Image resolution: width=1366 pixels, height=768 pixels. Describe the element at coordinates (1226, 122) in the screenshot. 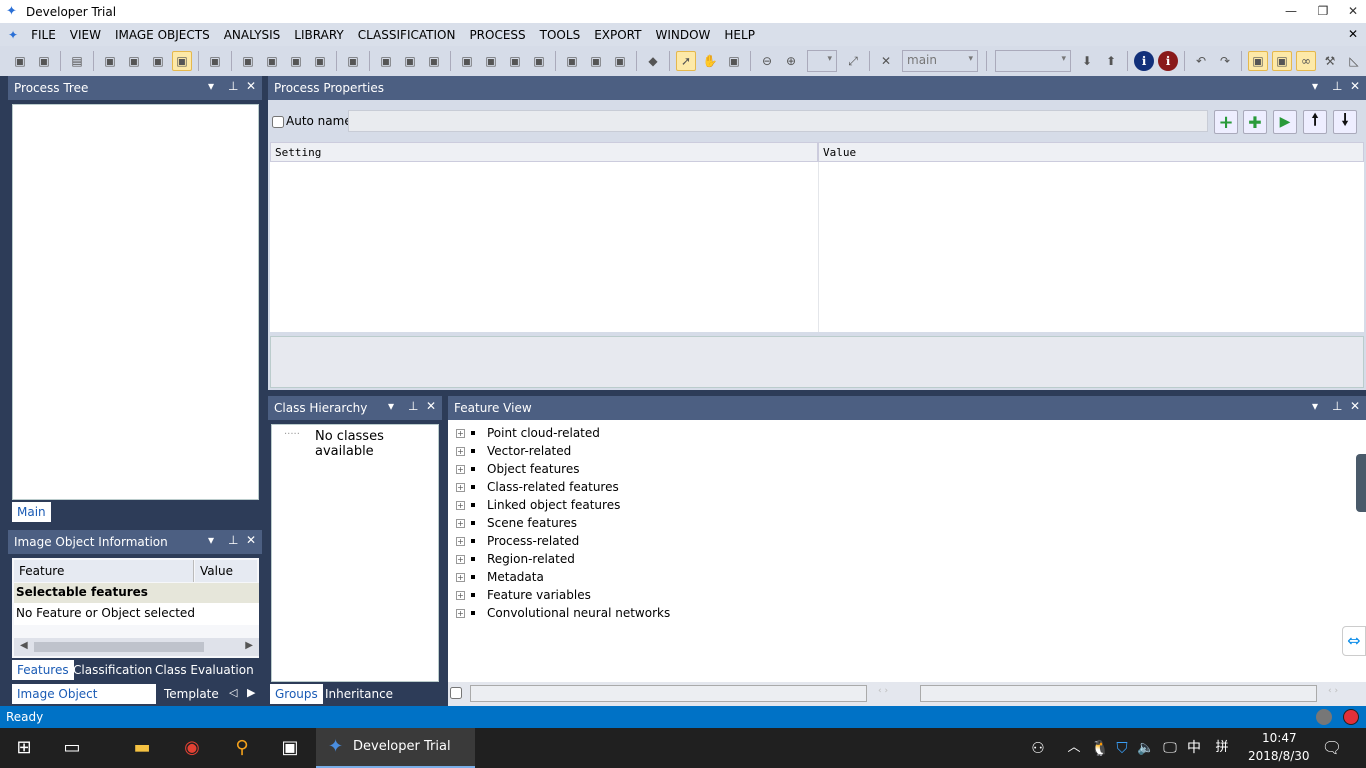

I see `append-process-button: +` at that location.